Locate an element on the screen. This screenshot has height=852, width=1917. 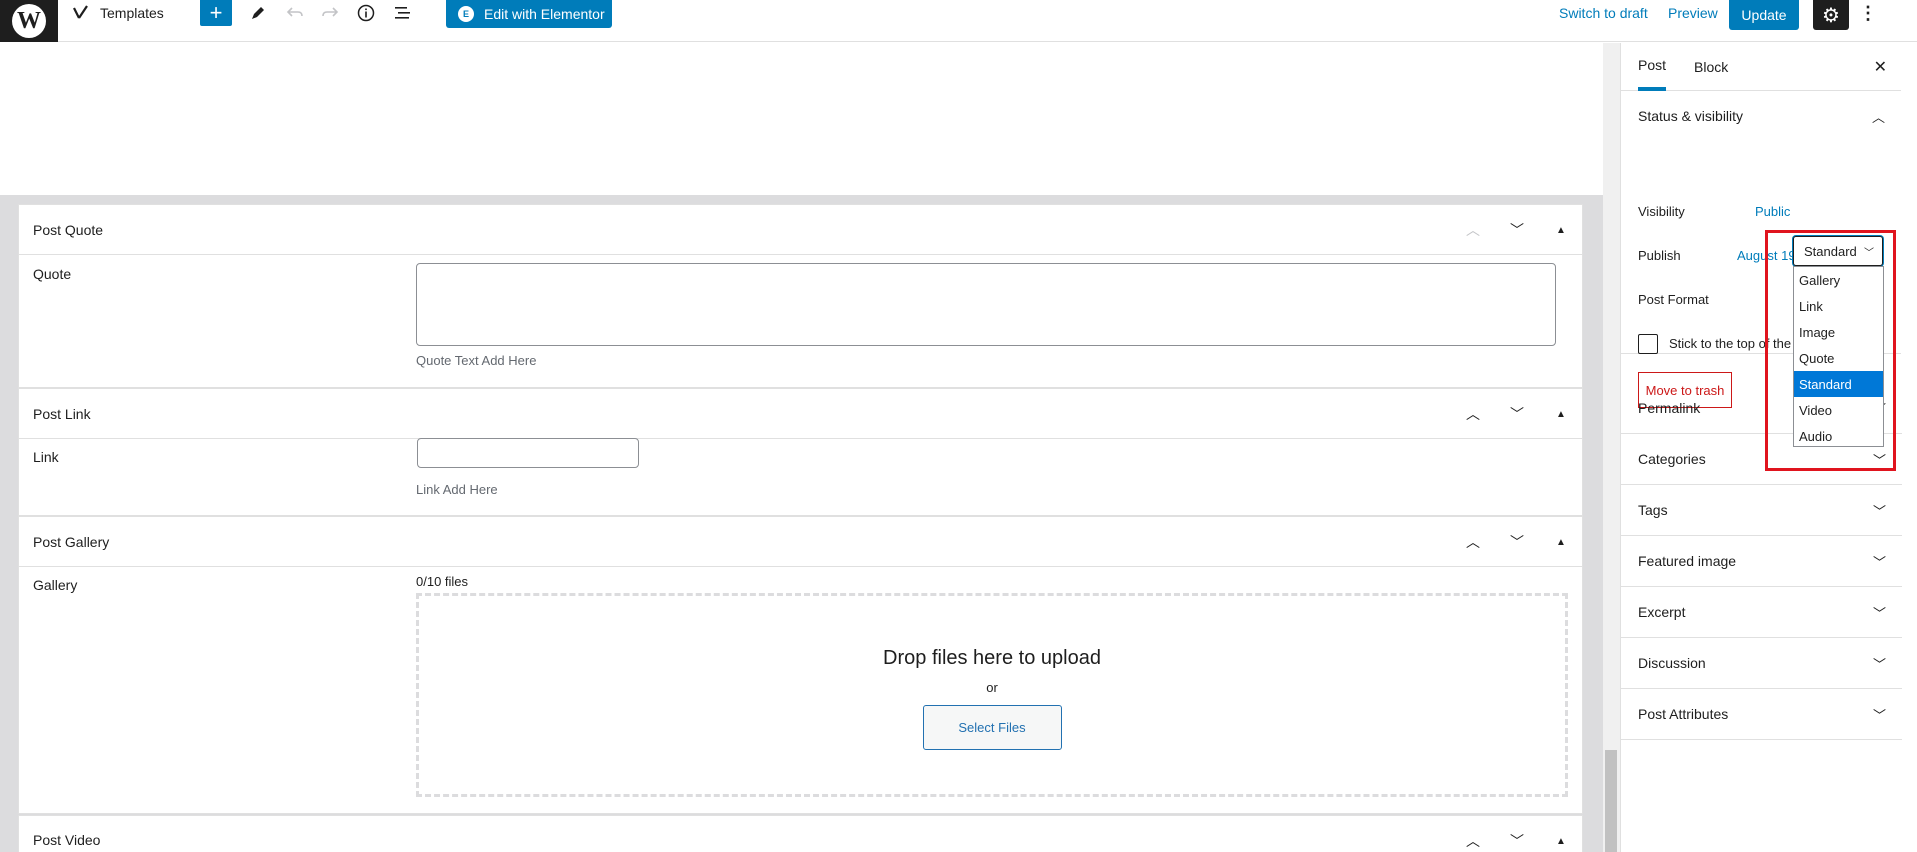
wordpress-logo-icon: W is located at coordinates (29, 21).